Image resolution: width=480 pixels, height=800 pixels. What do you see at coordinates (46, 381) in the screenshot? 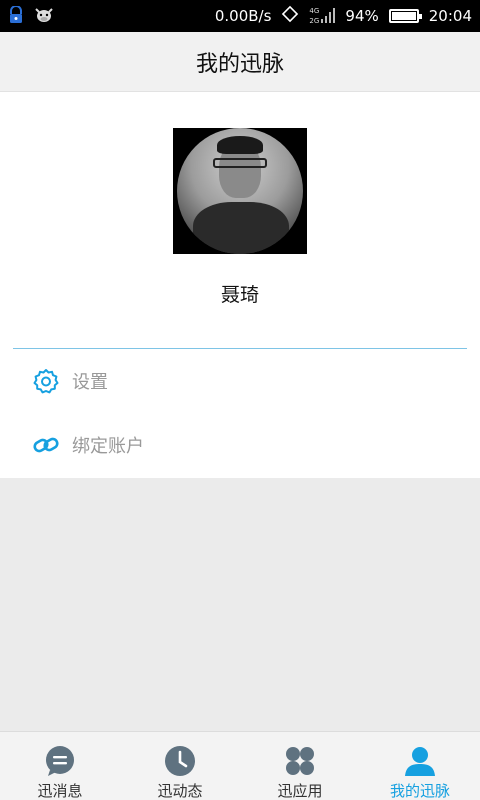
I see `gear-icon` at bounding box center [46, 381].